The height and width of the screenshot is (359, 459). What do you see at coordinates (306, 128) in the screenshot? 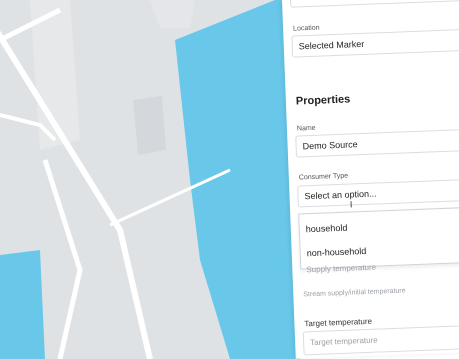
I see `name-label: Name` at bounding box center [306, 128].